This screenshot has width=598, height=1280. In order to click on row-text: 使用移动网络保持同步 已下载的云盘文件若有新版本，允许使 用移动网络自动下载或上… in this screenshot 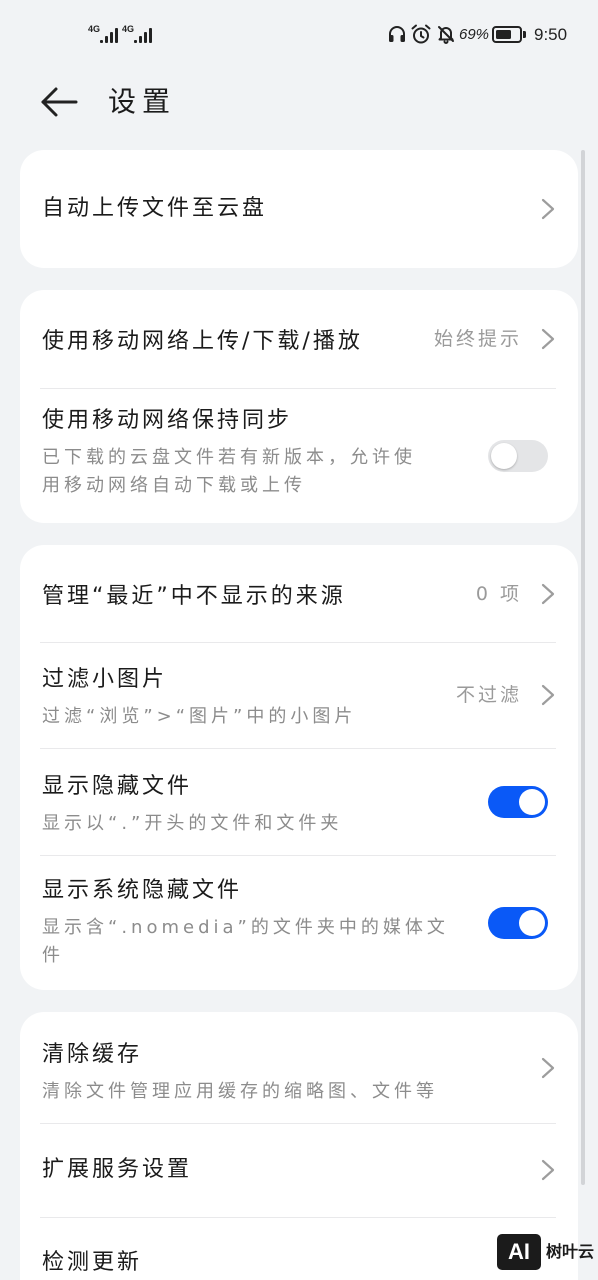, I will do `click(259, 453)`.